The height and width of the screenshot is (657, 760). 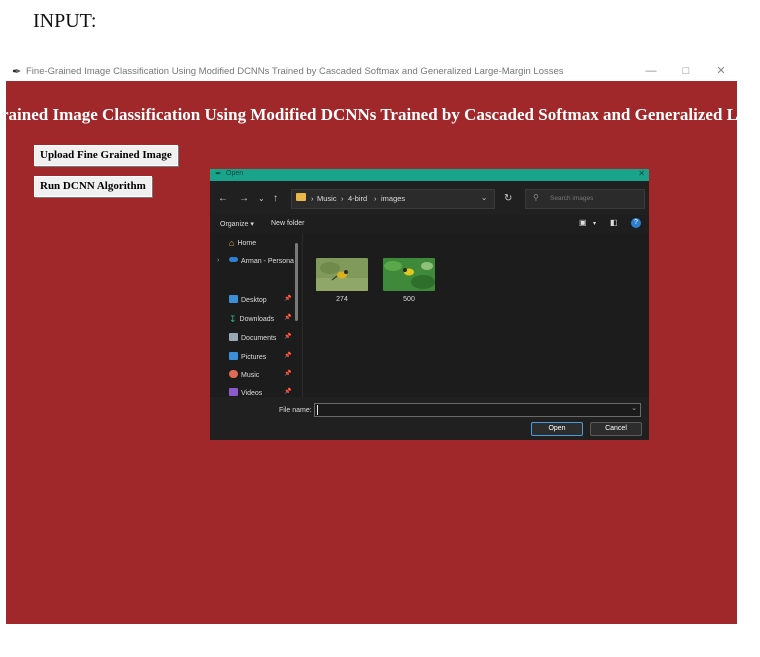 What do you see at coordinates (357, 198) in the screenshot?
I see `breadcrumb-4-bird: 4-bird` at bounding box center [357, 198].